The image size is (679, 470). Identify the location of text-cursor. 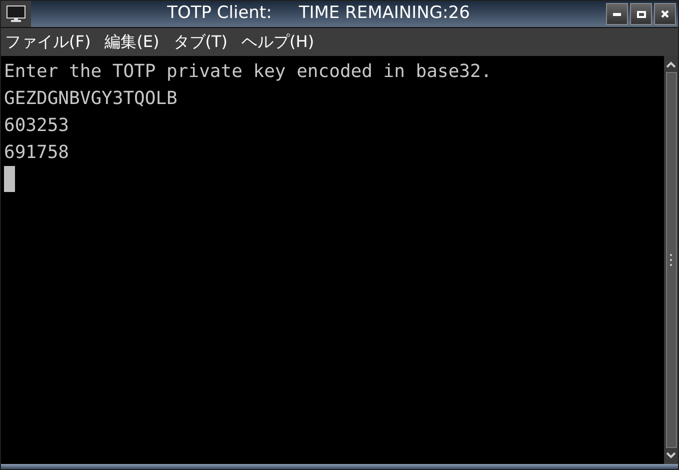
(9, 179).